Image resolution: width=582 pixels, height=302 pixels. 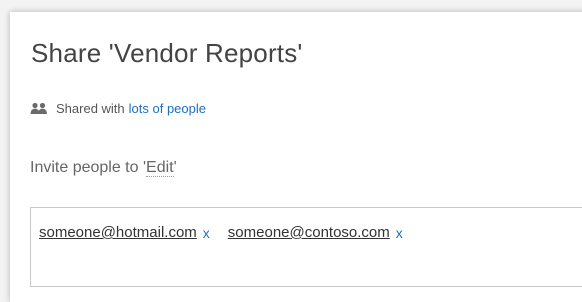 I want to click on recipient-email: someone@contoso.com, so click(x=309, y=232).